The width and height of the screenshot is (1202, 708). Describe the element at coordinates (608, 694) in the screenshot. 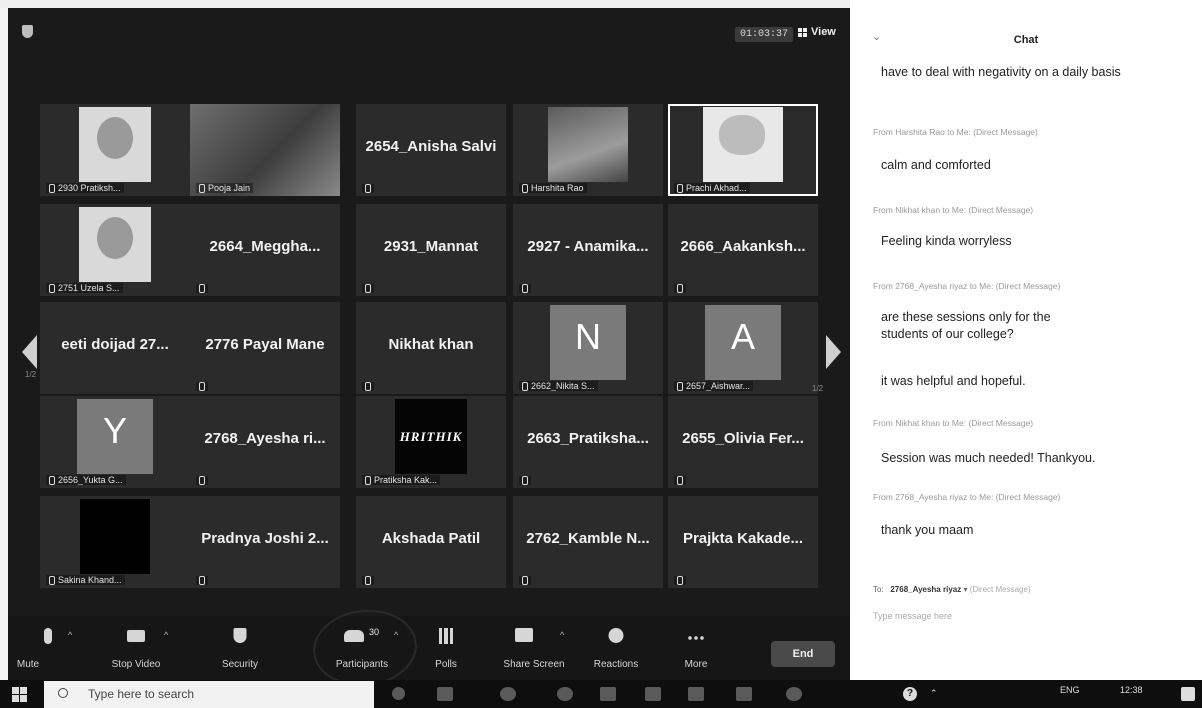

I see `file-explorer-icon` at that location.